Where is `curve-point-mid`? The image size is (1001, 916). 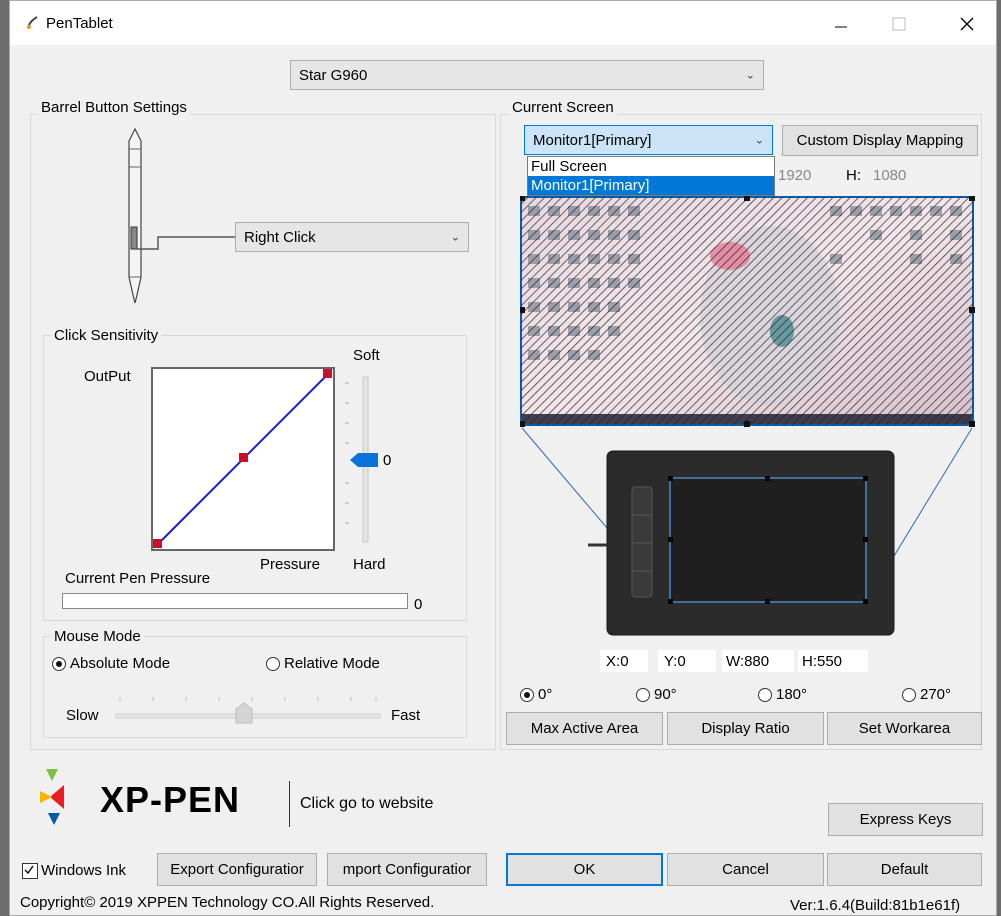 curve-point-mid is located at coordinates (243, 457).